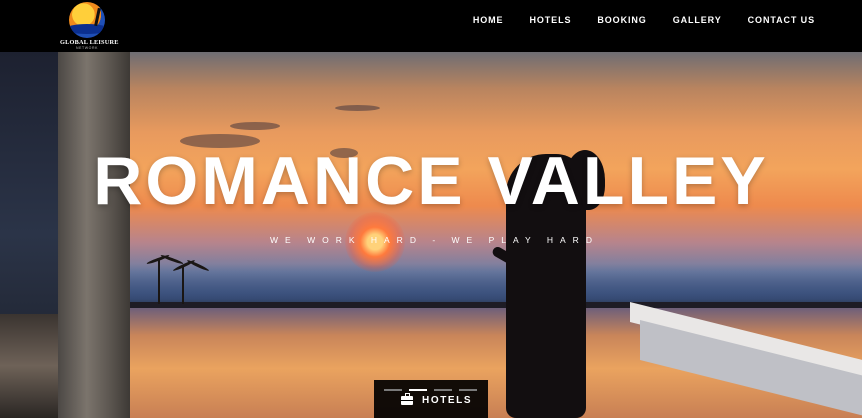  What do you see at coordinates (418, 390) in the screenshot?
I see `slide-indicator-active` at bounding box center [418, 390].